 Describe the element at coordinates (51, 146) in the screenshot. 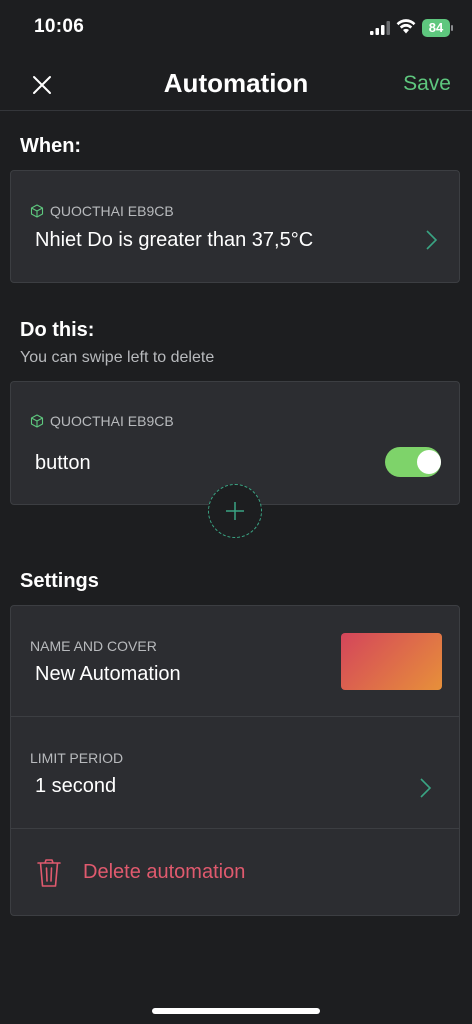

I see `when-heading: When:` at that location.